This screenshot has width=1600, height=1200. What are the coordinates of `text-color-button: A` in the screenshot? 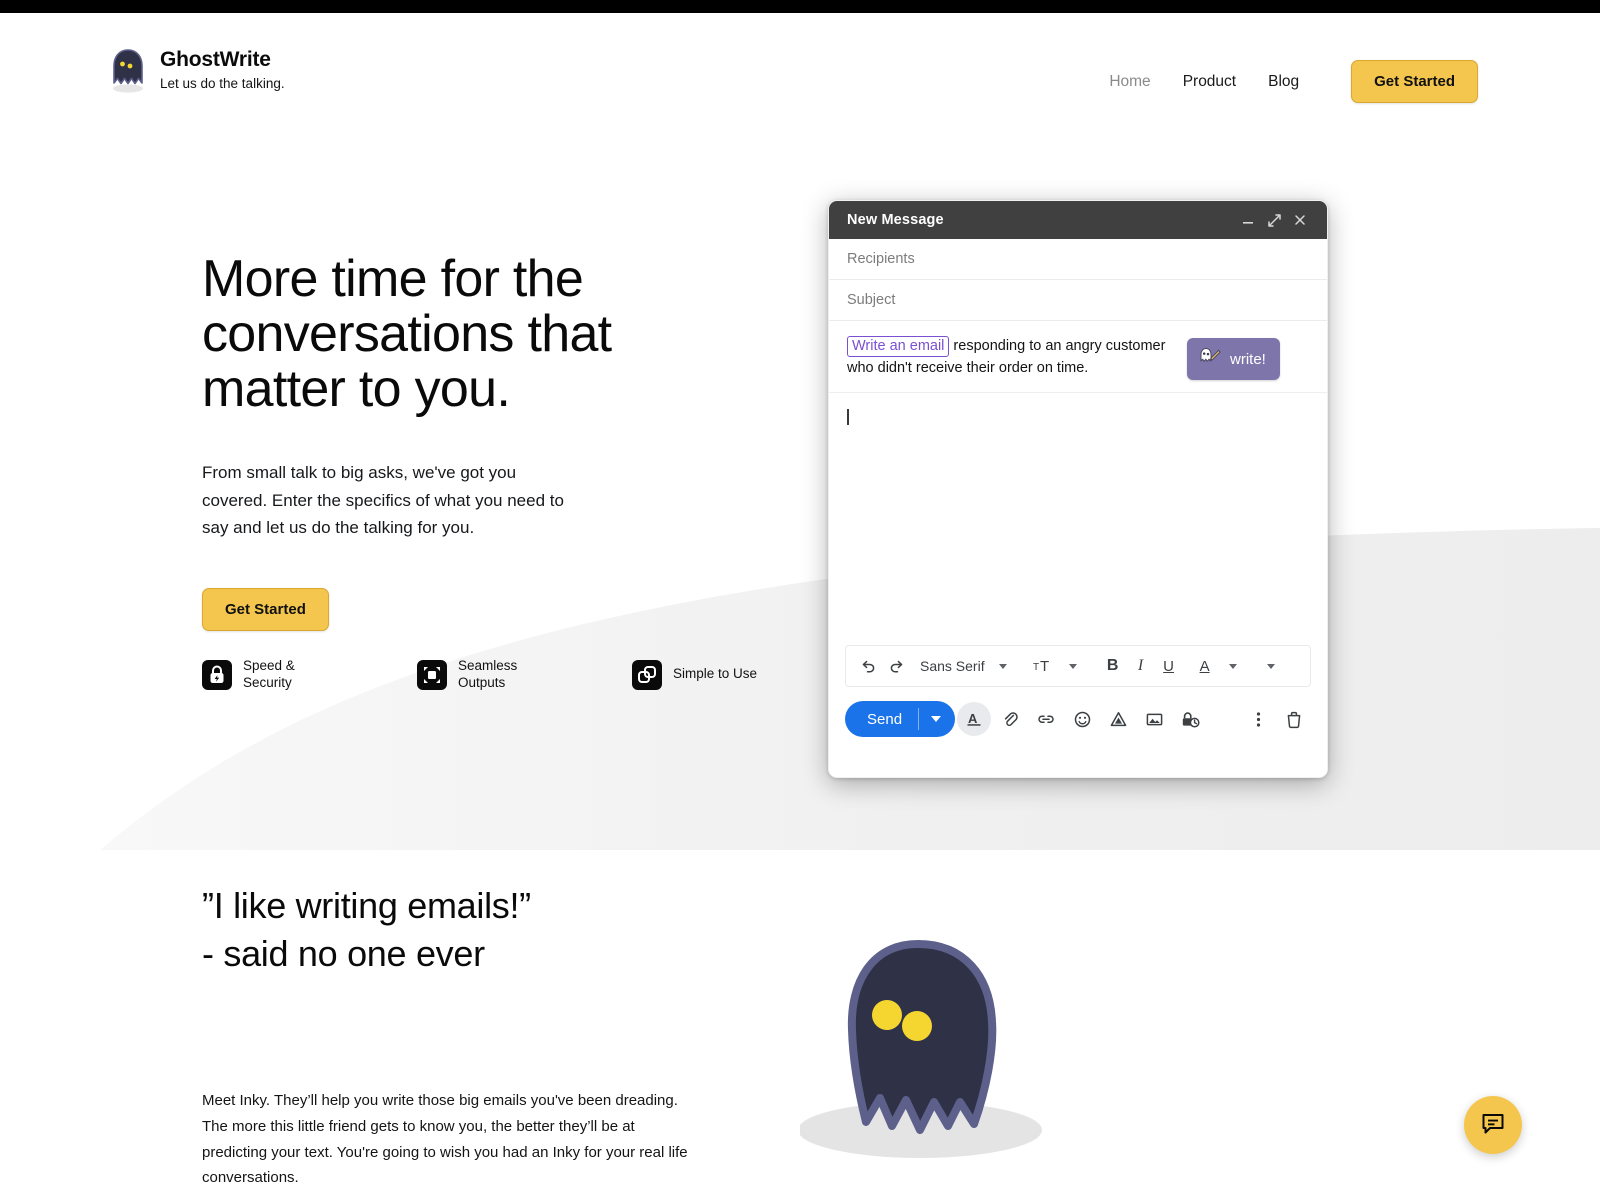 It's located at (1205, 666).